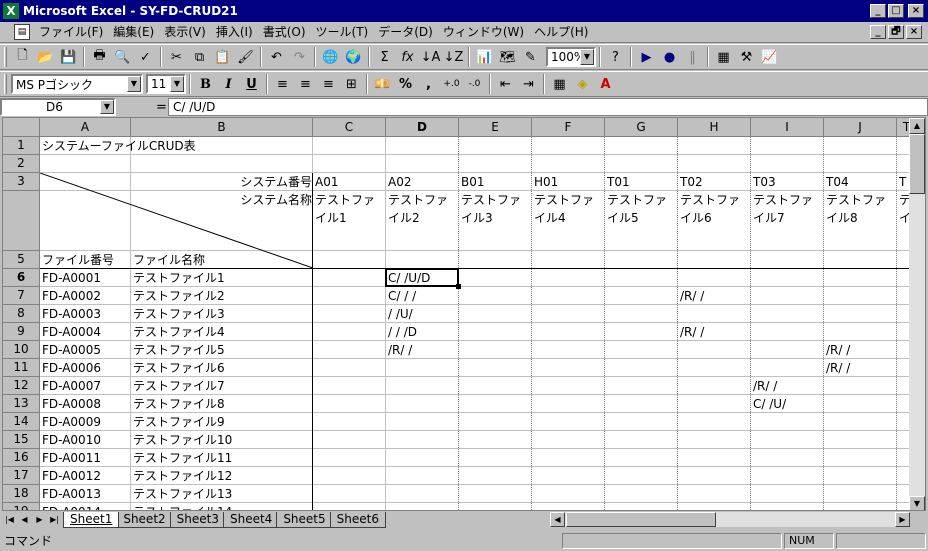 The width and height of the screenshot is (928, 551). What do you see at coordinates (222, 386) in the screenshot?
I see `file-name-cell: テストファイル7` at bounding box center [222, 386].